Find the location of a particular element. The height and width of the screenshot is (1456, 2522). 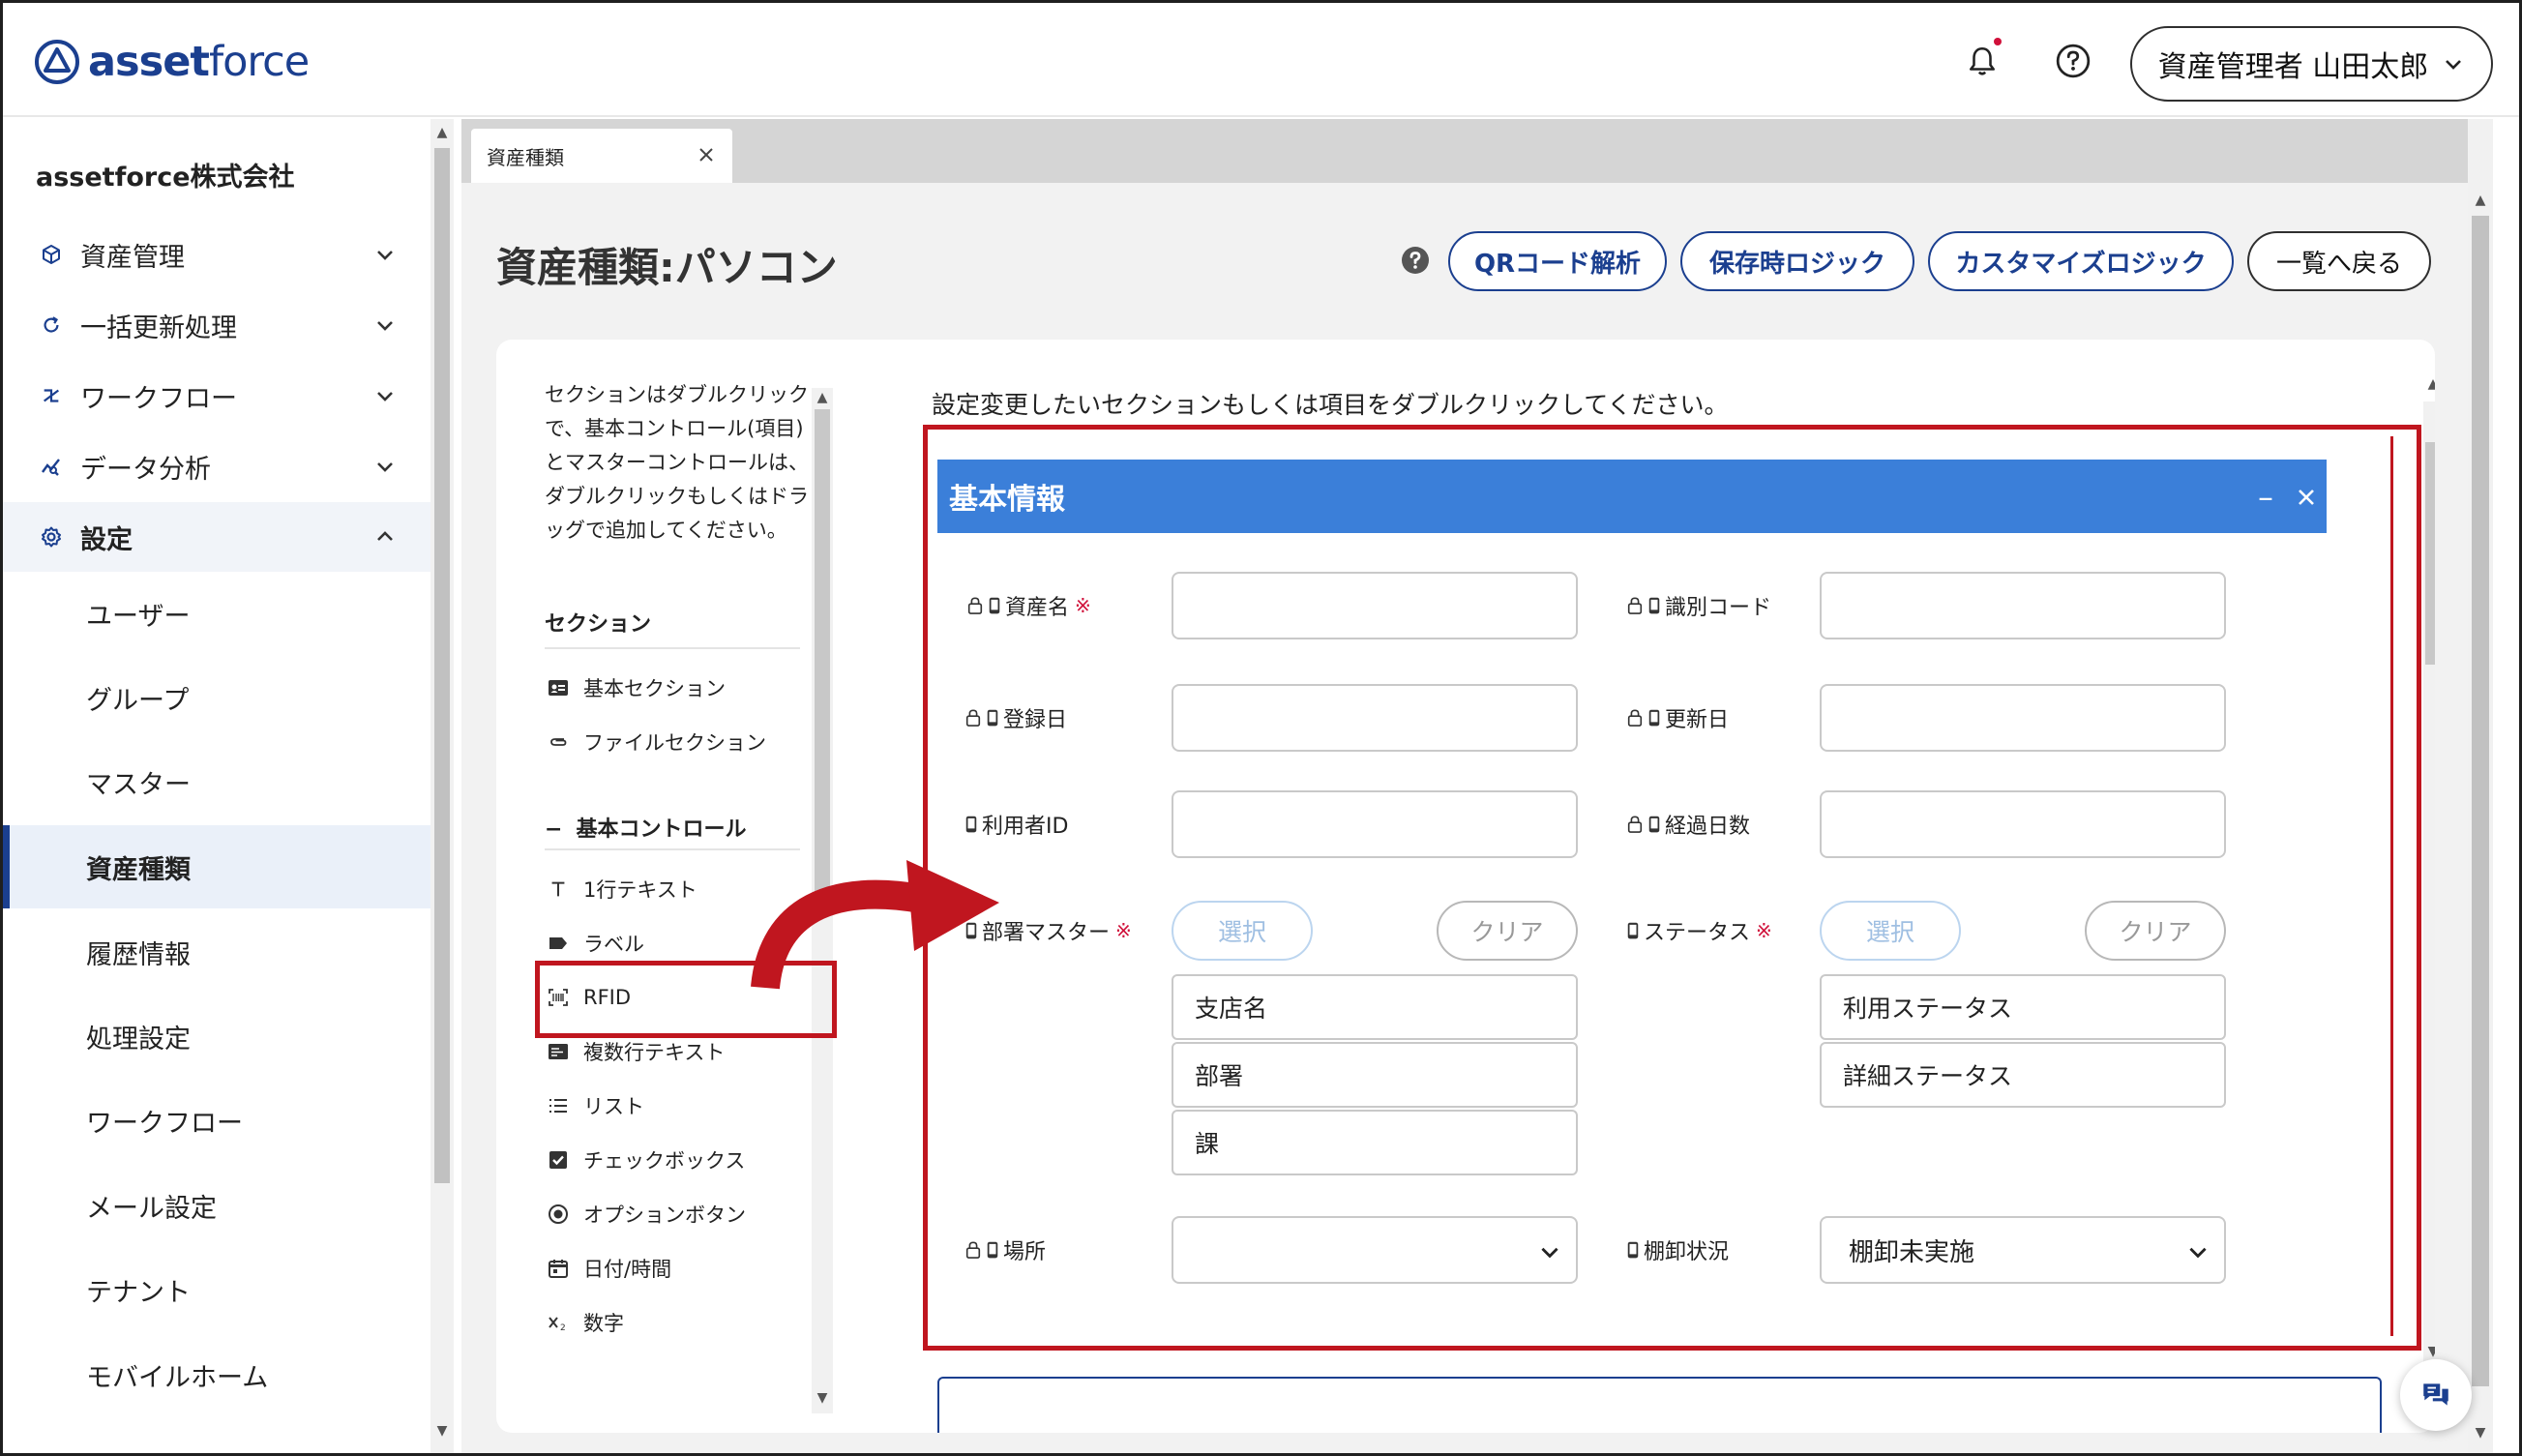

sidebar-subitem-asset-types: 資産種類 is located at coordinates (217, 866).